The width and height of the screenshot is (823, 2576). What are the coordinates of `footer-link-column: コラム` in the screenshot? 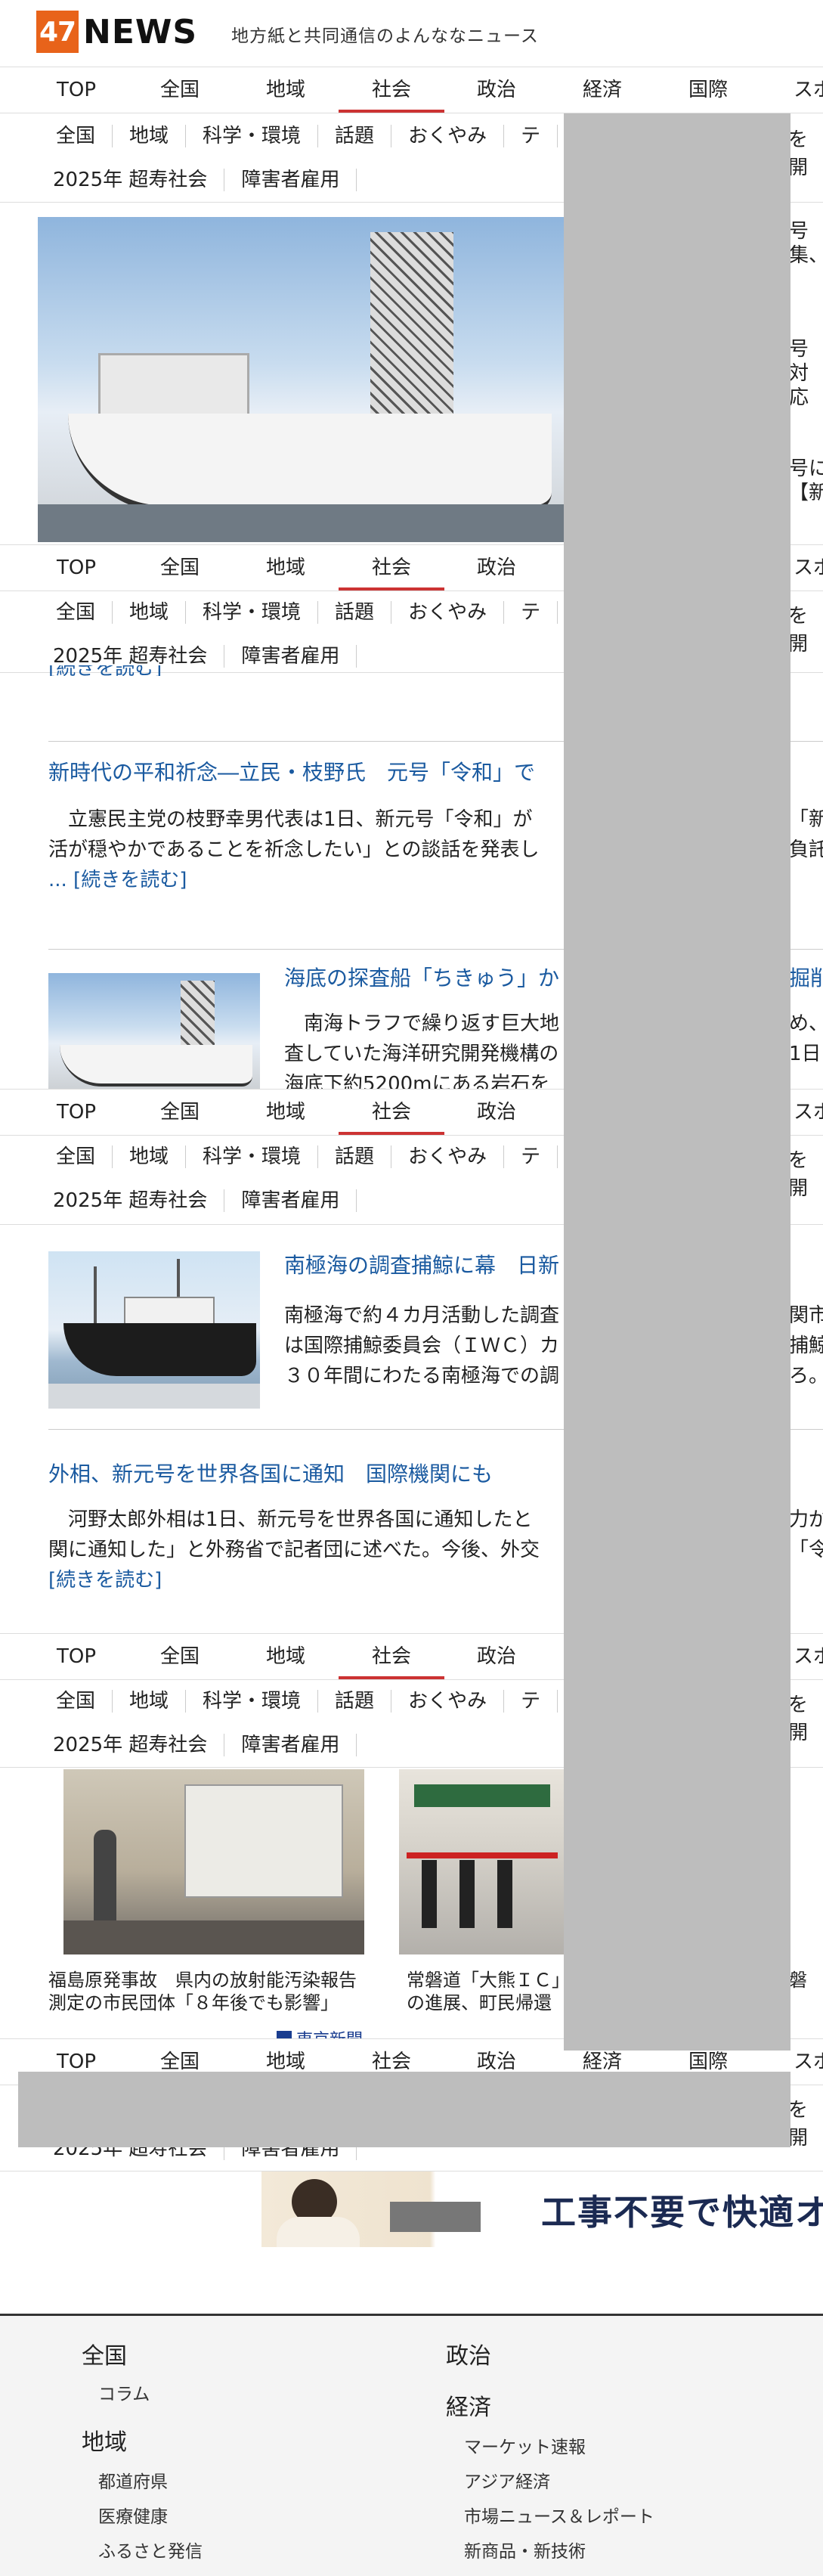 It's located at (124, 2392).